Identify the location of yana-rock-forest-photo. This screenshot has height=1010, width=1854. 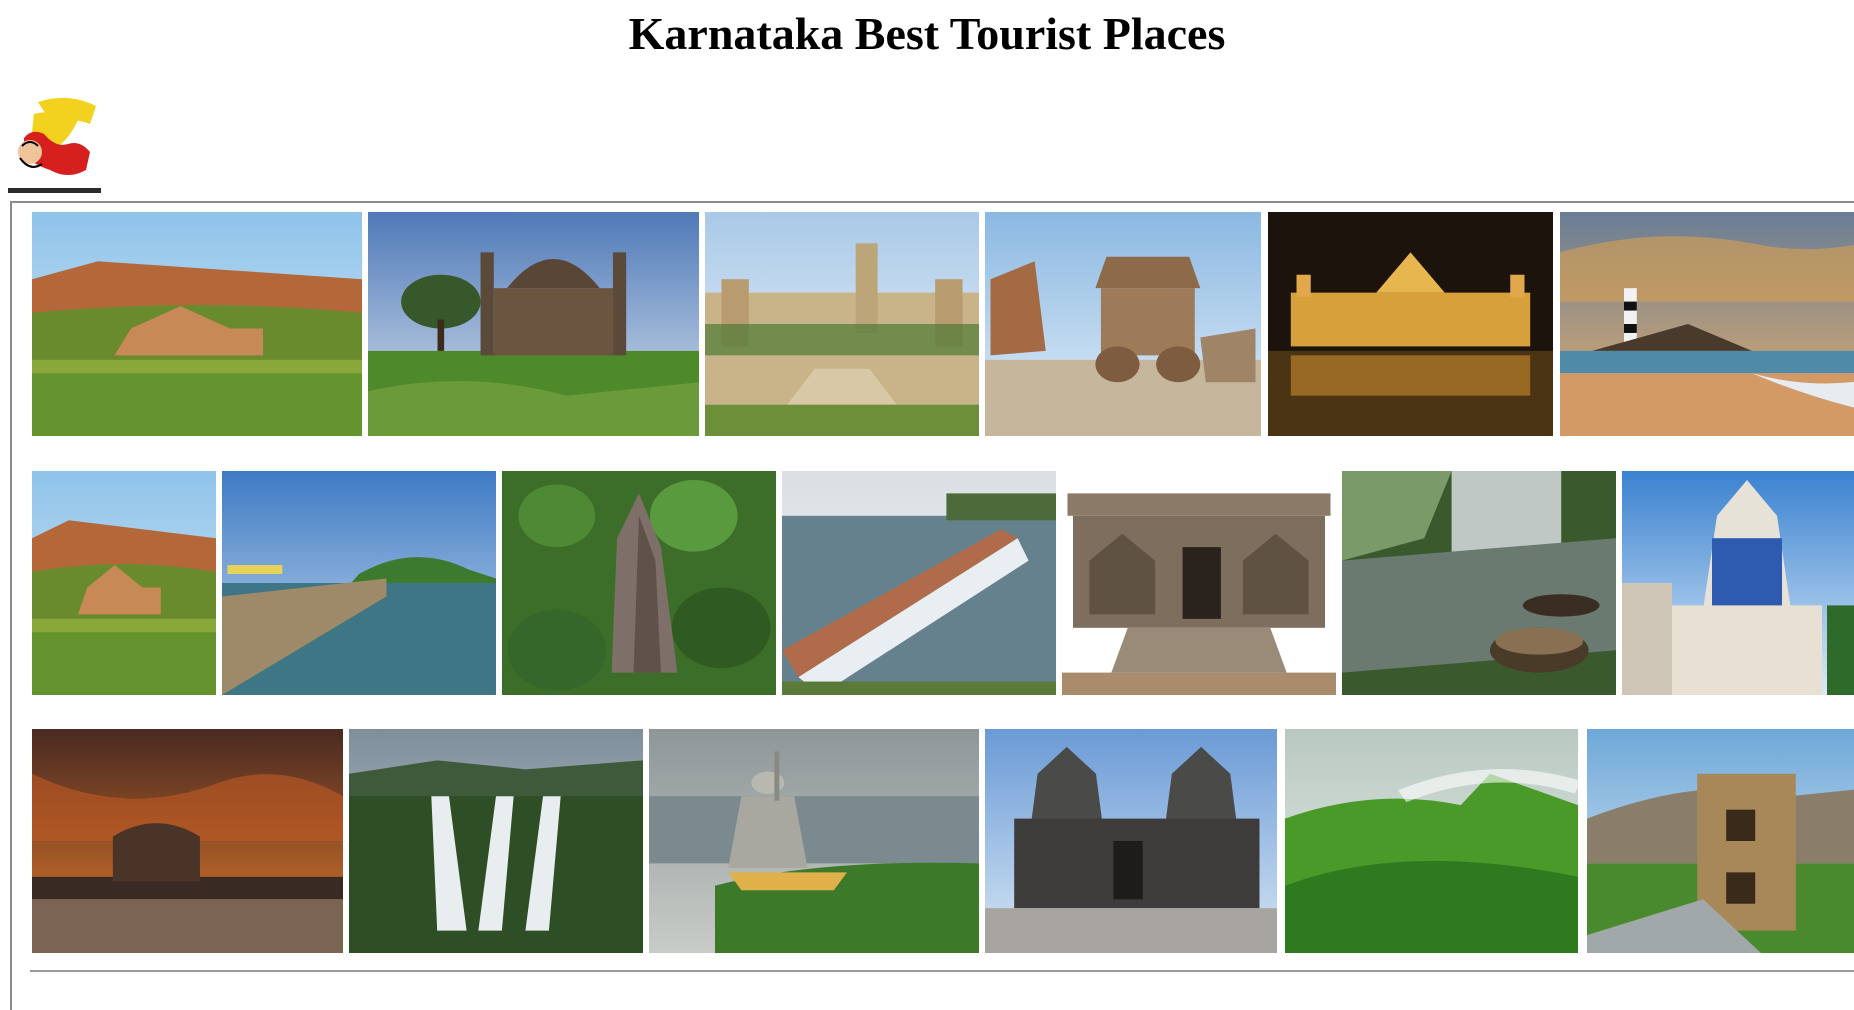
(639, 583).